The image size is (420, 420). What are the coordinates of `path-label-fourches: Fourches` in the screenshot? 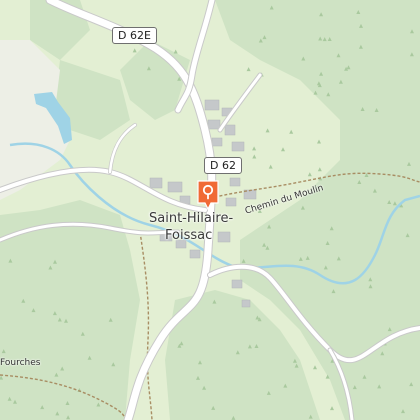 It's located at (20, 363).